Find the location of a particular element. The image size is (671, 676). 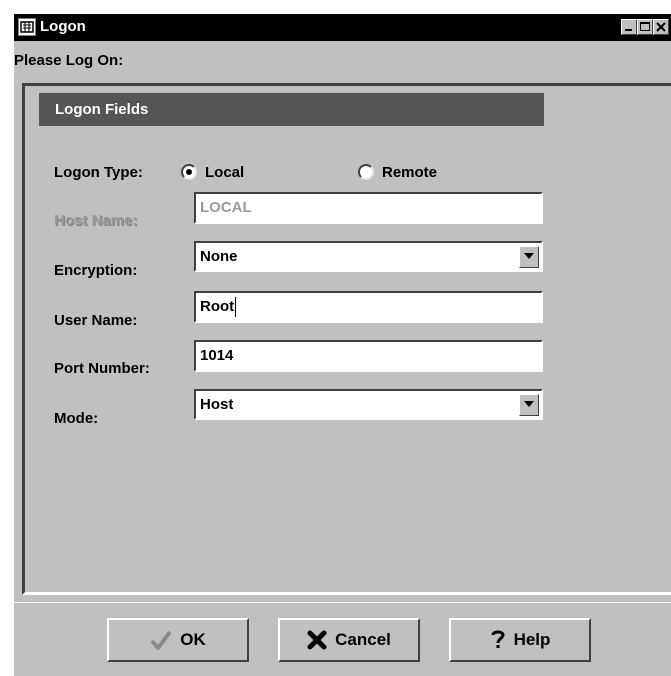

user-name-value: Root is located at coordinates (217, 306).